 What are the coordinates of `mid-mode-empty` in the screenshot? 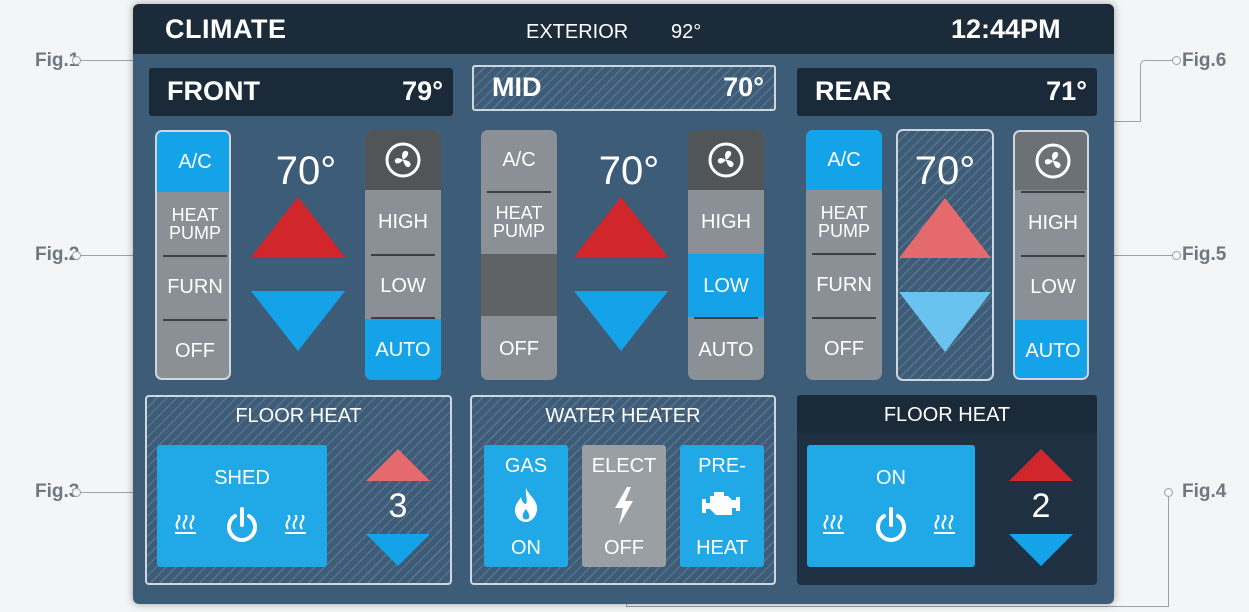 It's located at (519, 285).